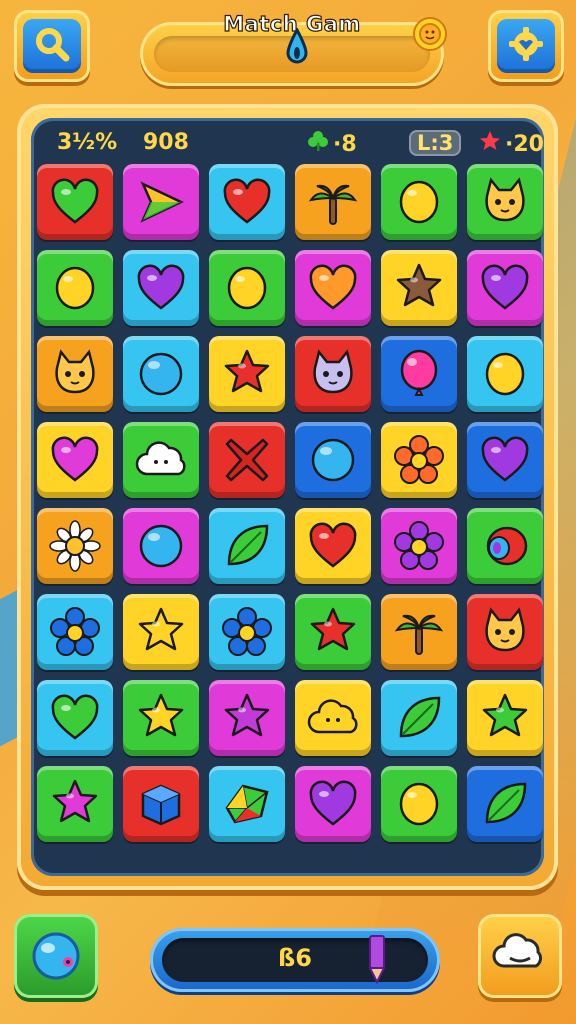  I want to click on tile-daisy, so click(75, 546).